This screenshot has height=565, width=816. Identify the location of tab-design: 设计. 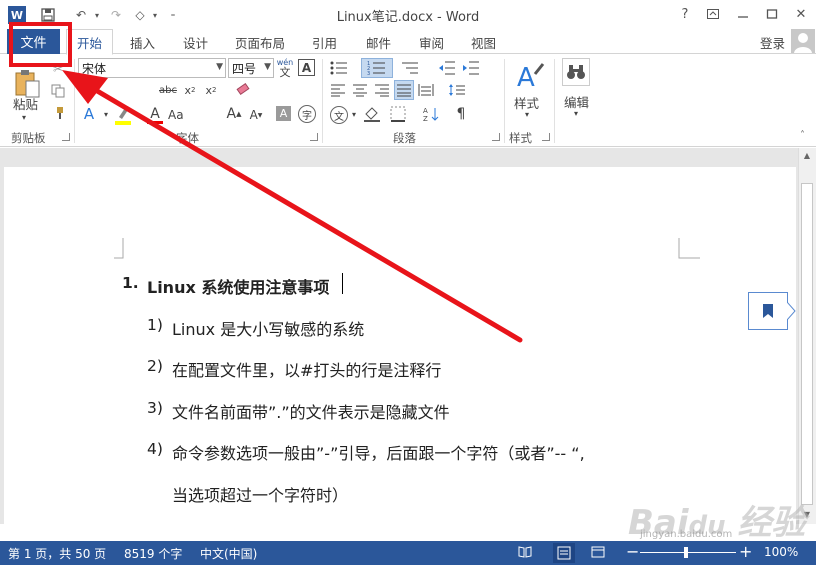
(195, 42).